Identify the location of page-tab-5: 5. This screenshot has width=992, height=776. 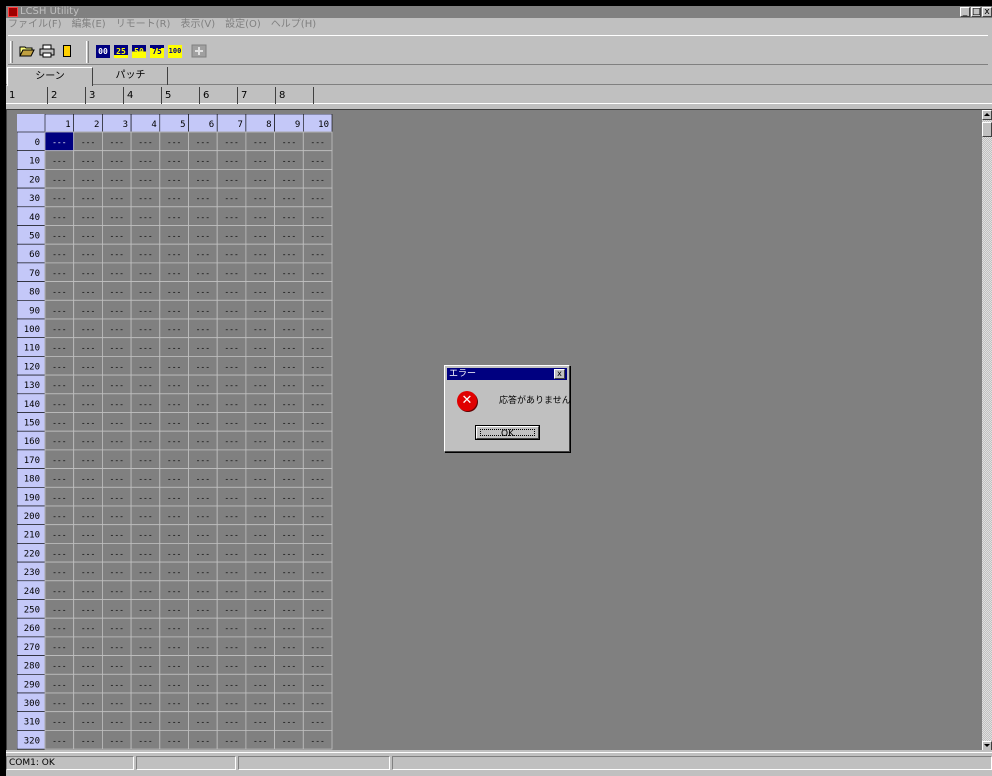
(181, 95).